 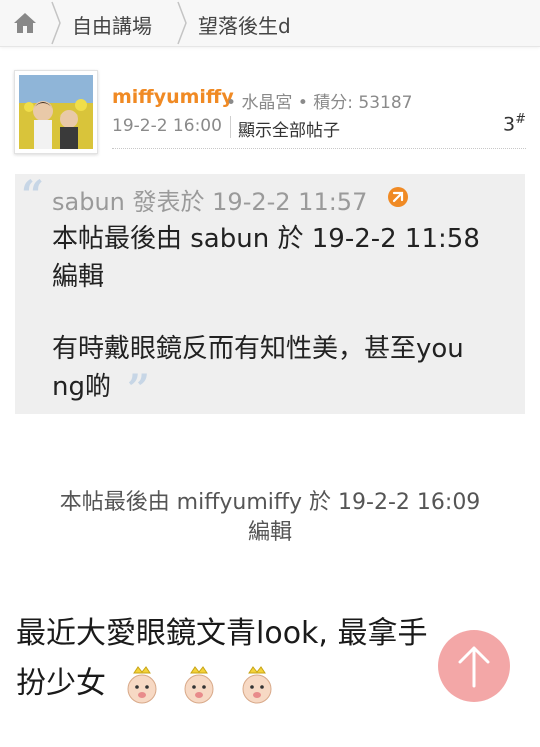 What do you see at coordinates (168, 202) in the screenshot?
I see `quote-action: 發表於` at bounding box center [168, 202].